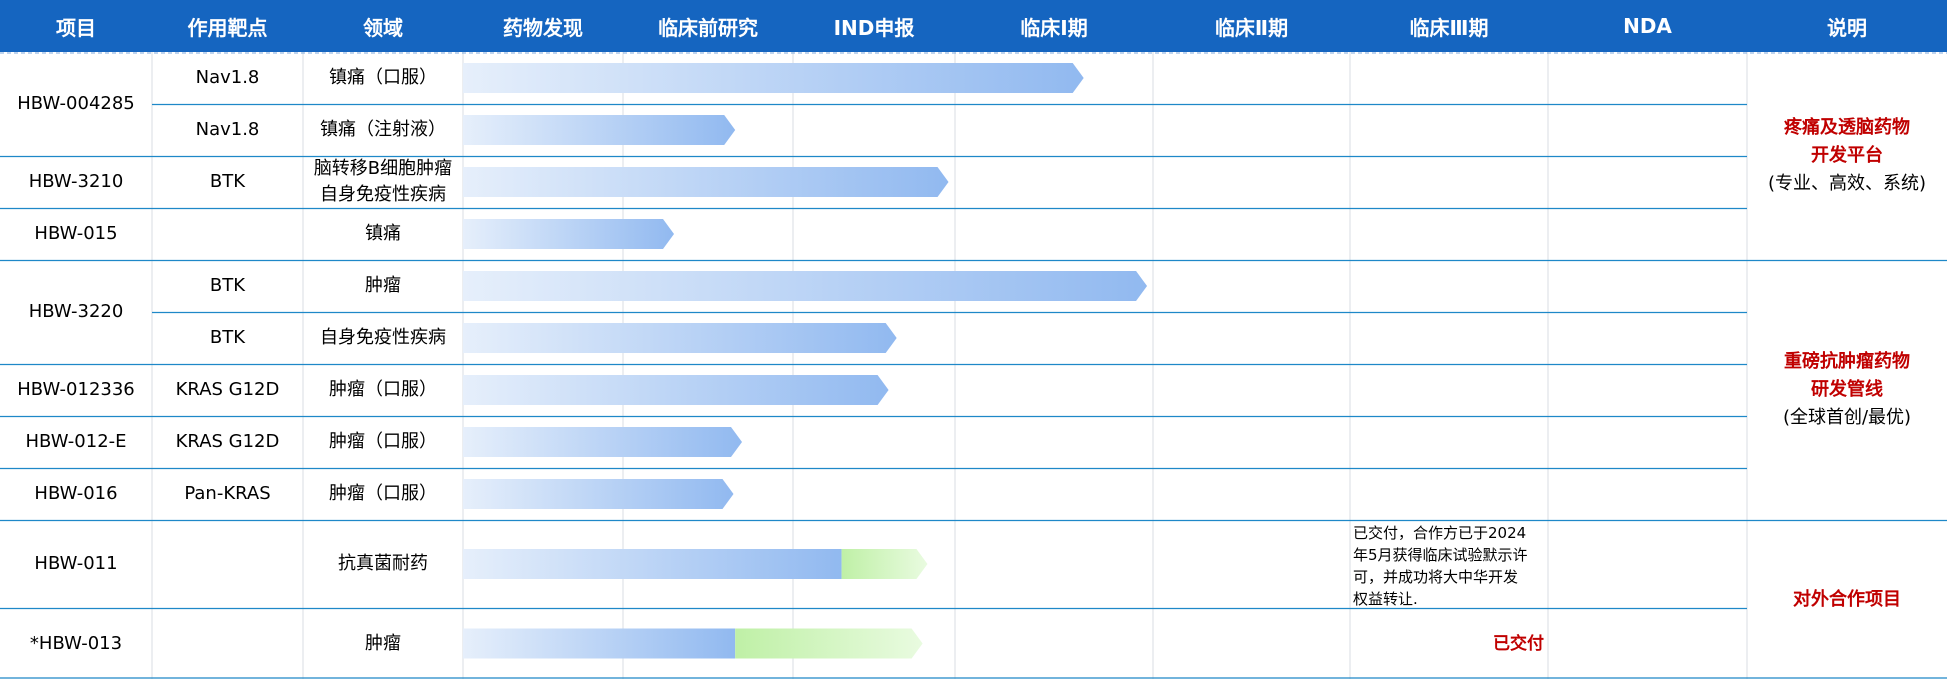  I want to click on header-cell-2: 领域, so click(383, 27).